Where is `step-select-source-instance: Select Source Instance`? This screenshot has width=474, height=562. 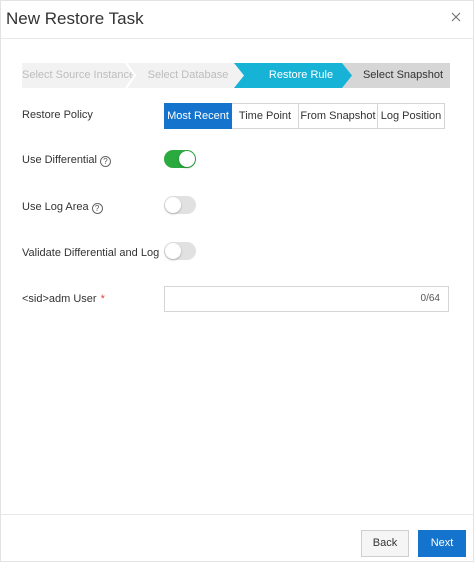
step-select-source-instance: Select Source Instance is located at coordinates (79, 75).